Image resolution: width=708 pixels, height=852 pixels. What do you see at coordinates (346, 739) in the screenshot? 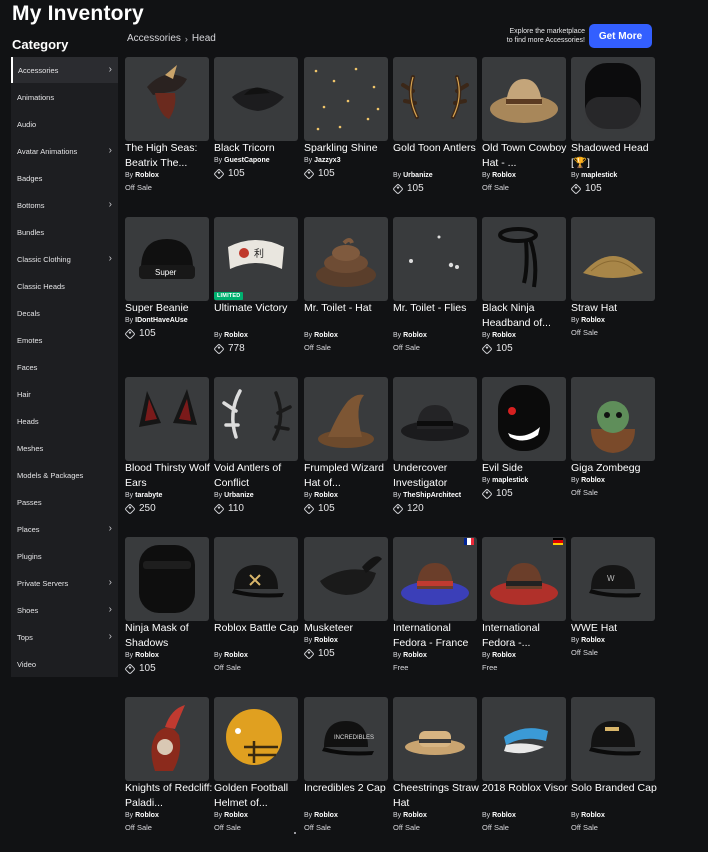
I see `item-thumbnail: INCREDIBLES` at bounding box center [346, 739].